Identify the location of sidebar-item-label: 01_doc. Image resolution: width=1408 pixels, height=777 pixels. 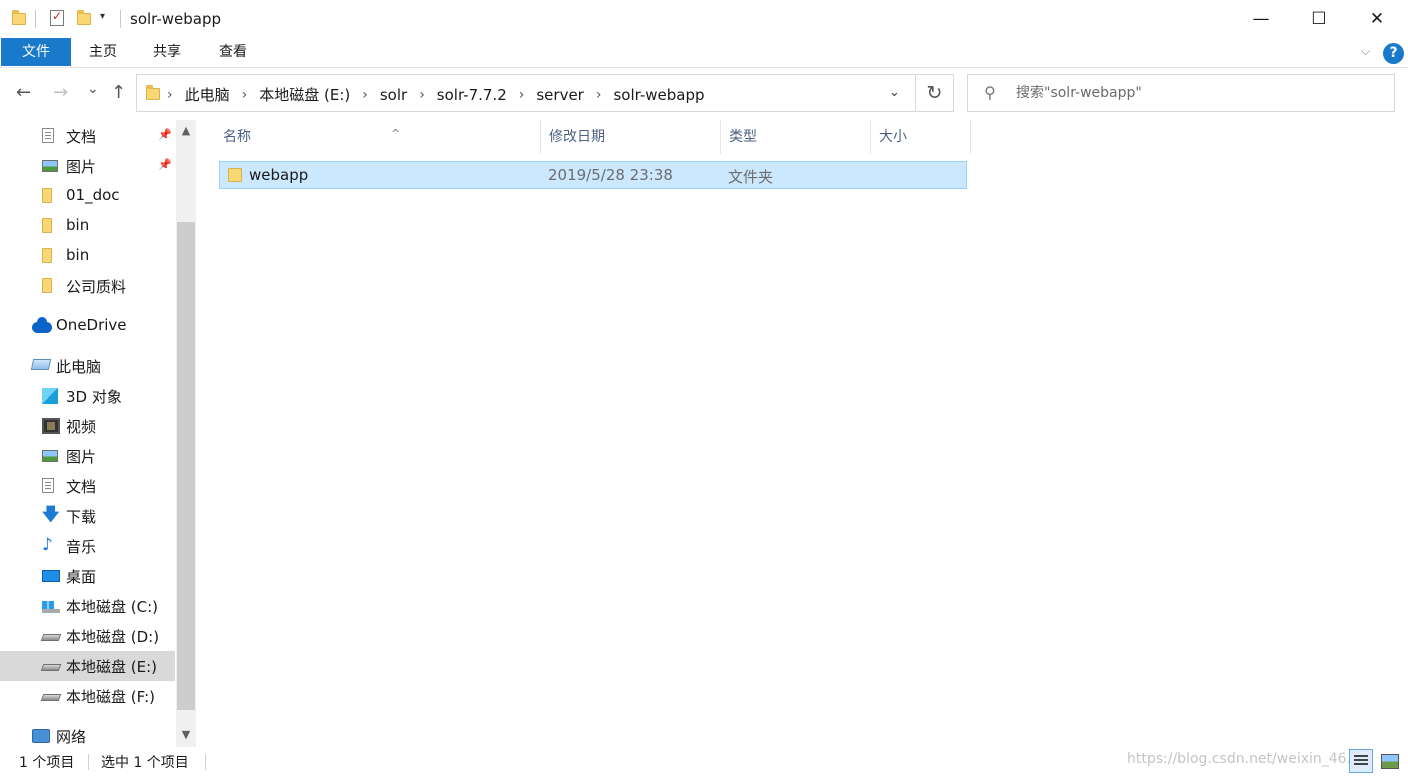
(93, 195).